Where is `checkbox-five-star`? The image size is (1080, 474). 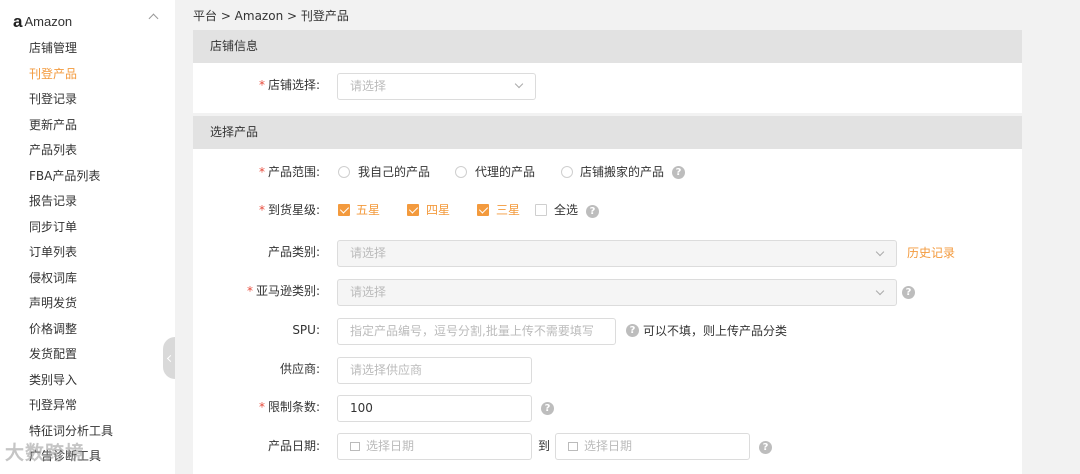 checkbox-five-star is located at coordinates (344, 210).